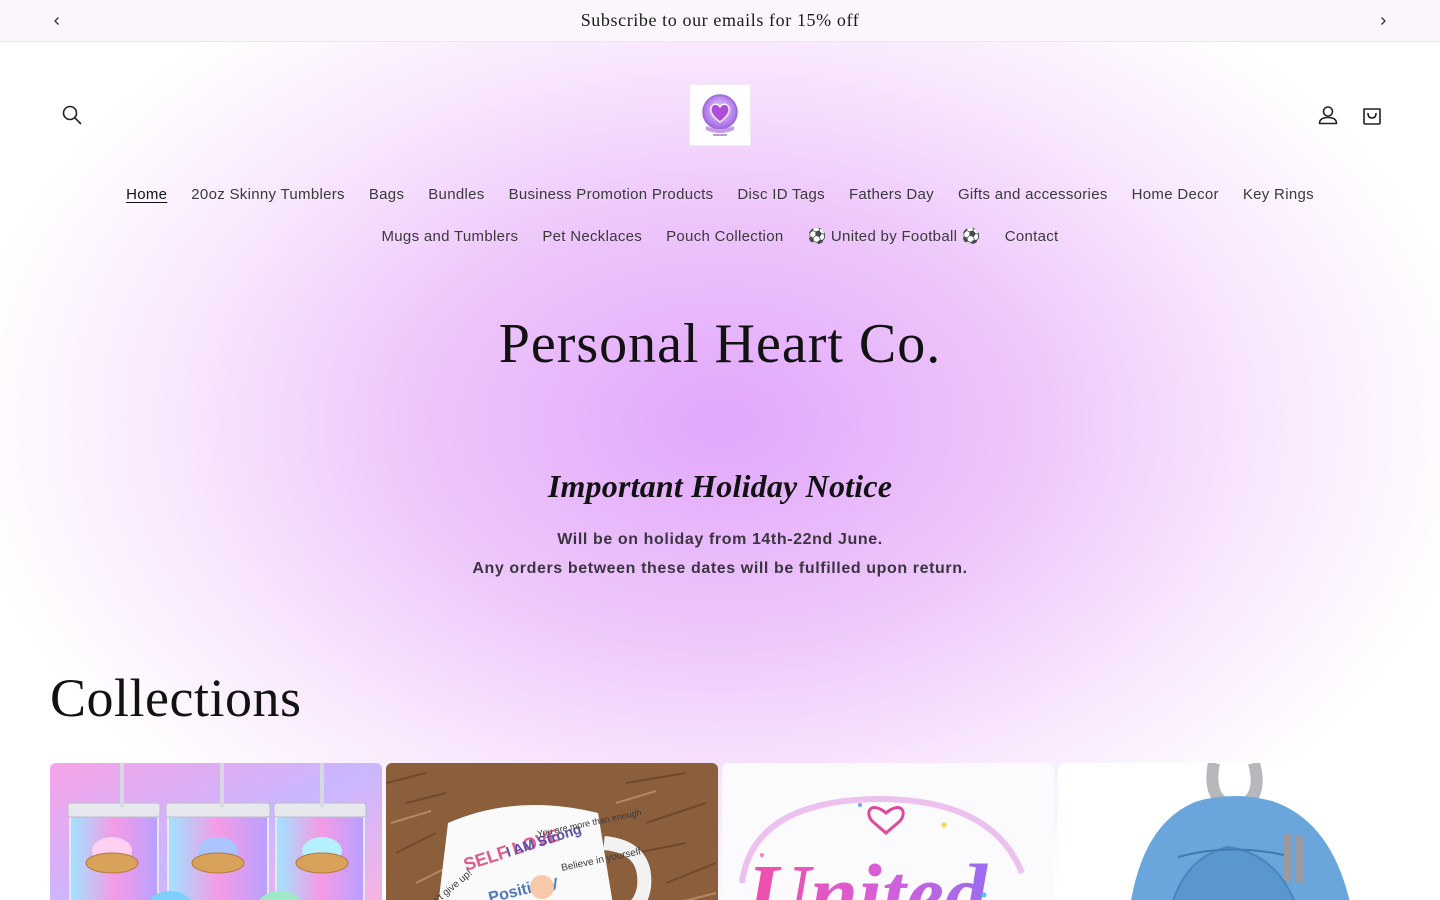 This screenshot has height=900, width=1440. Describe the element at coordinates (611, 195) in the screenshot. I see `nav-item-business-promotion-products: Business Promotion Products` at that location.